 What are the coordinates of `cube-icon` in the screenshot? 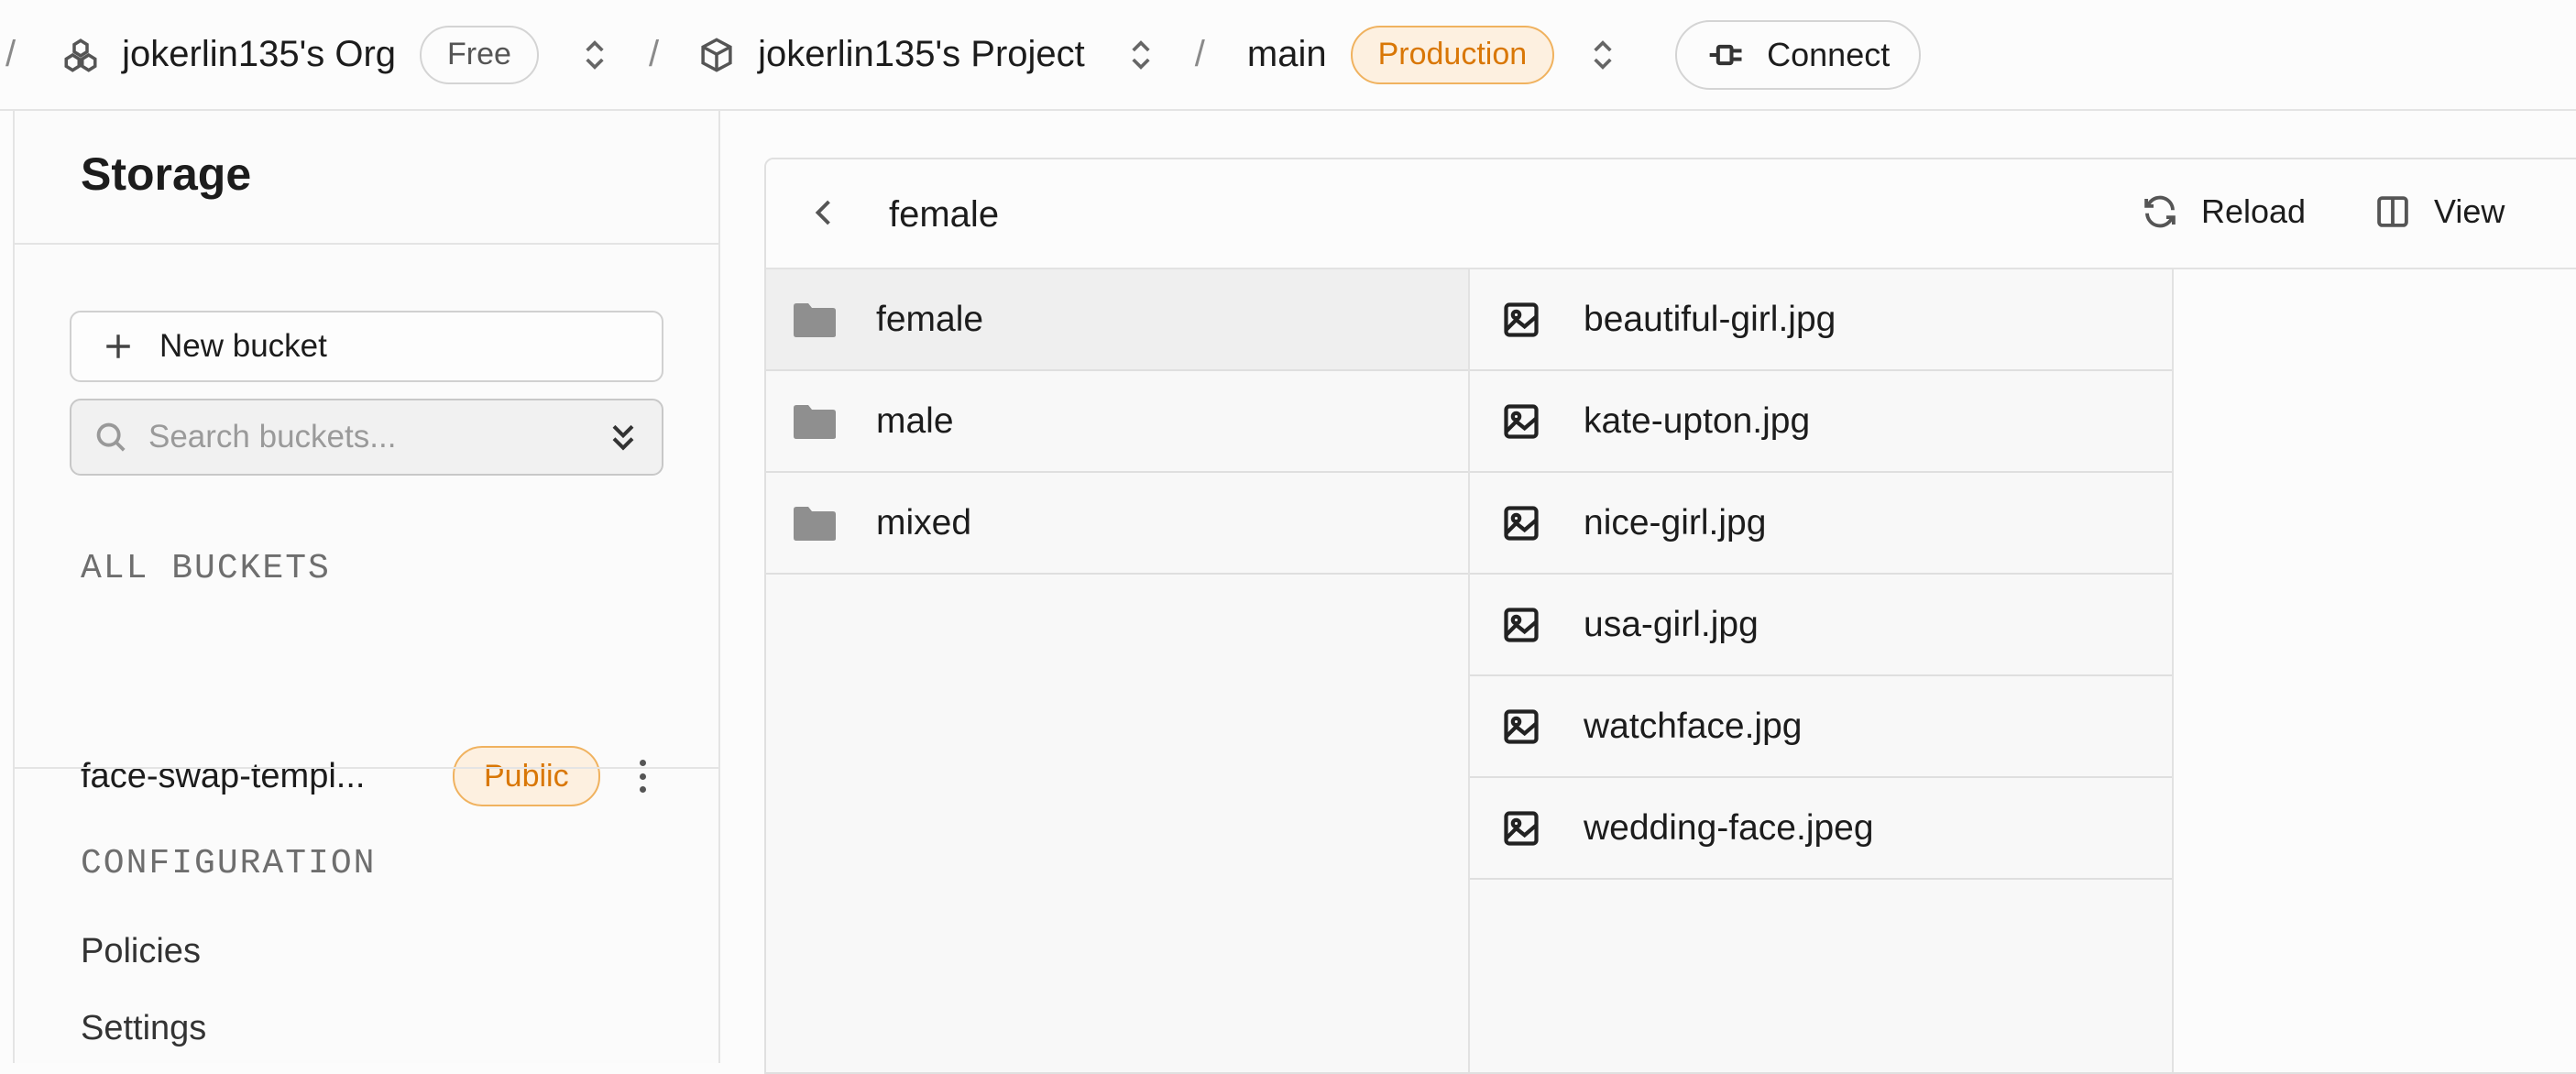 It's located at (716, 55).